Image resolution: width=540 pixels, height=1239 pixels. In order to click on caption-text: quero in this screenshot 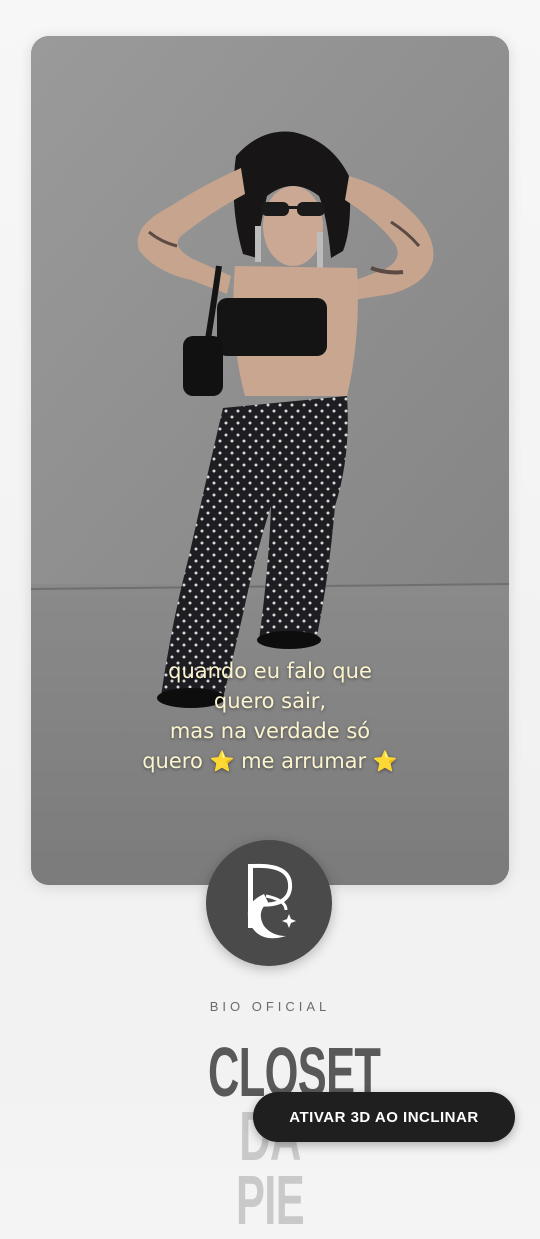, I will do `click(172, 761)`.